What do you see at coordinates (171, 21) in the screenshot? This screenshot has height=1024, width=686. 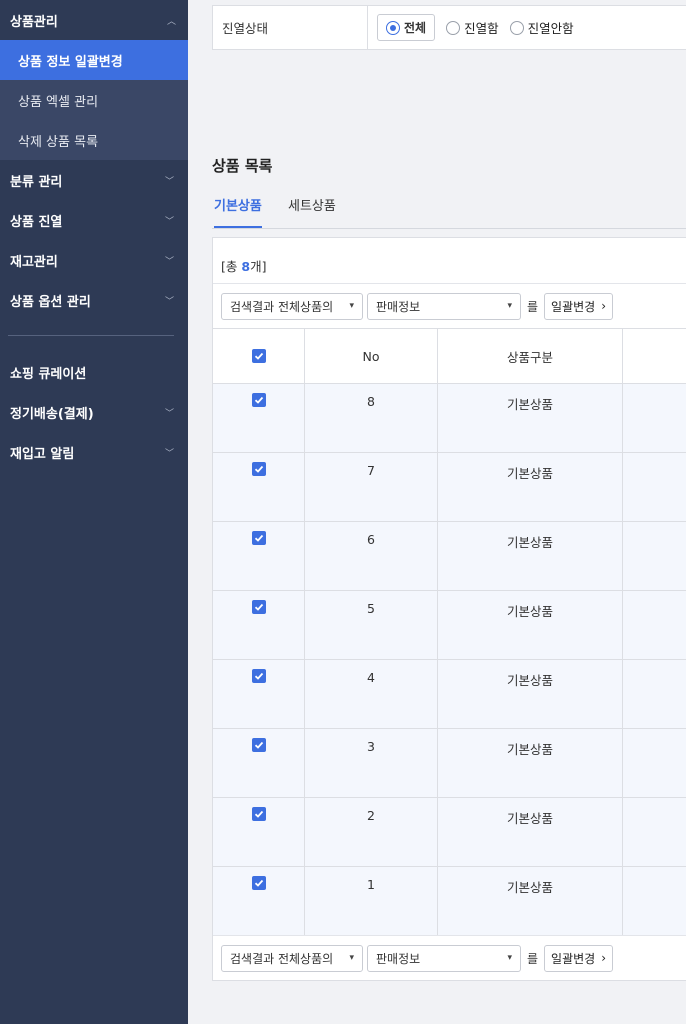 I see `chevron-up-icon: ︿` at bounding box center [171, 21].